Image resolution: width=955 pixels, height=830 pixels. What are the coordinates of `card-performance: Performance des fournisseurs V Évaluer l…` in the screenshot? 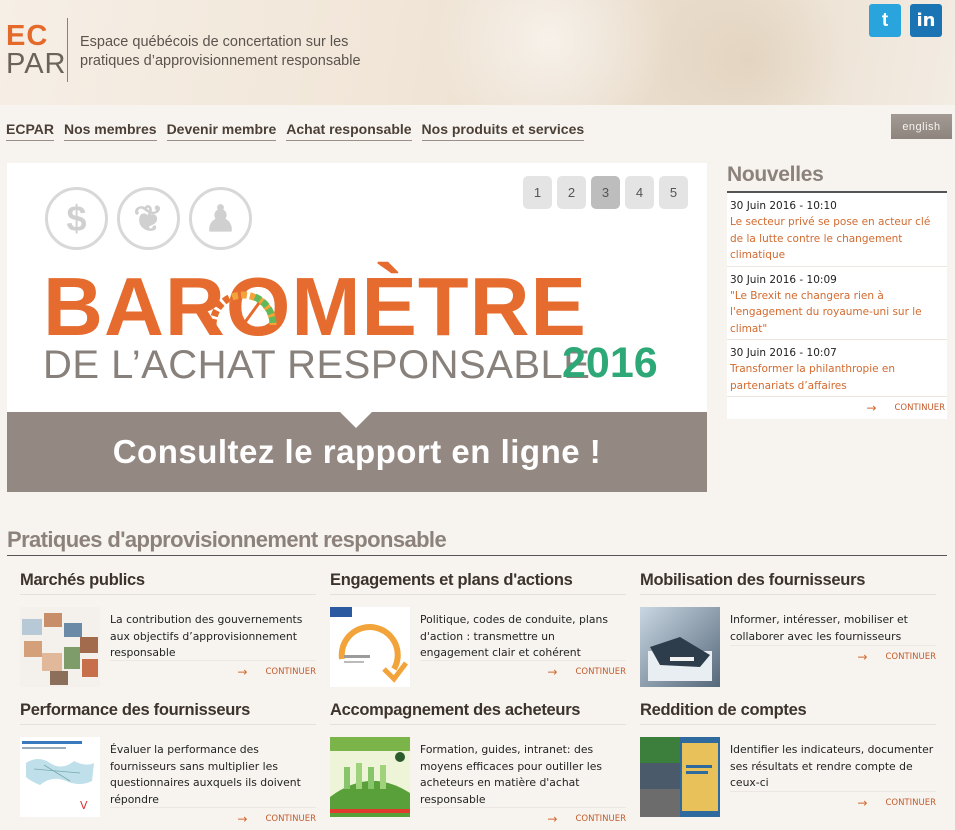 It's located at (168, 763).